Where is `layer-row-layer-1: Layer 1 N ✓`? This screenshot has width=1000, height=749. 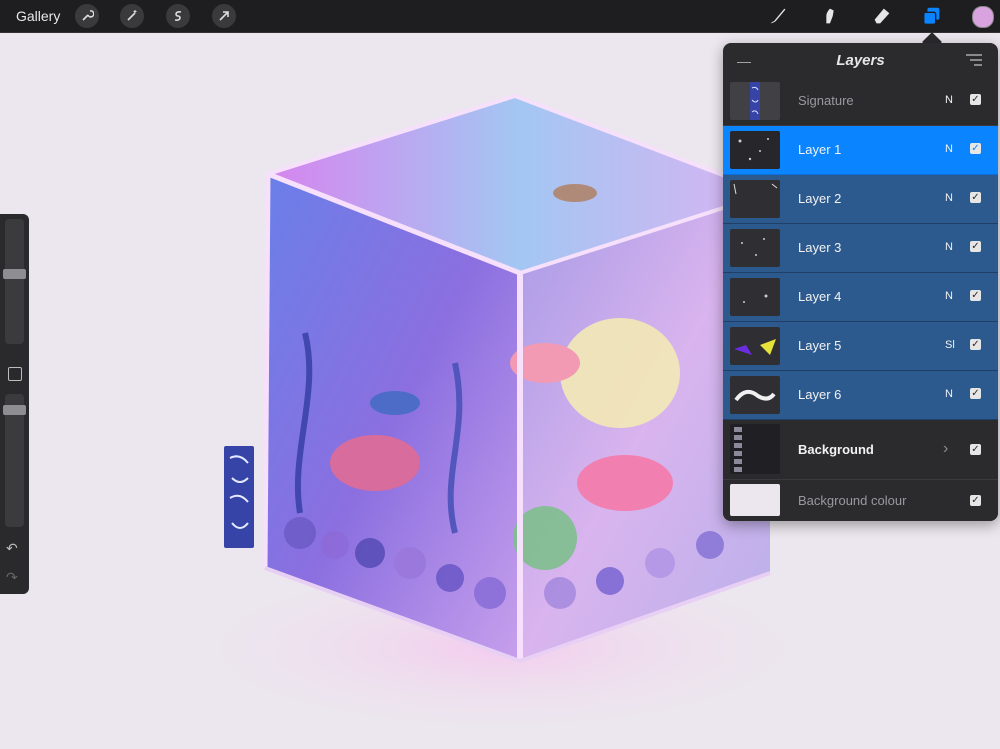
layer-row-layer-1: Layer 1 N ✓ is located at coordinates (860, 150).